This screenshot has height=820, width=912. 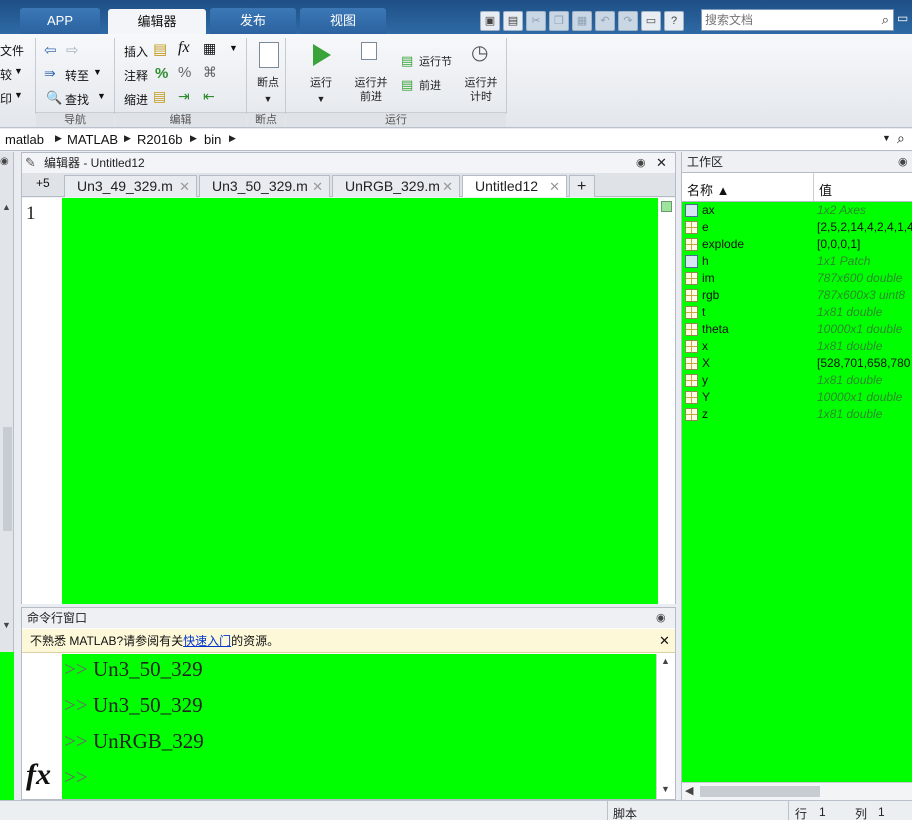 I want to click on breakpoints-icon, so click(x=269, y=55).